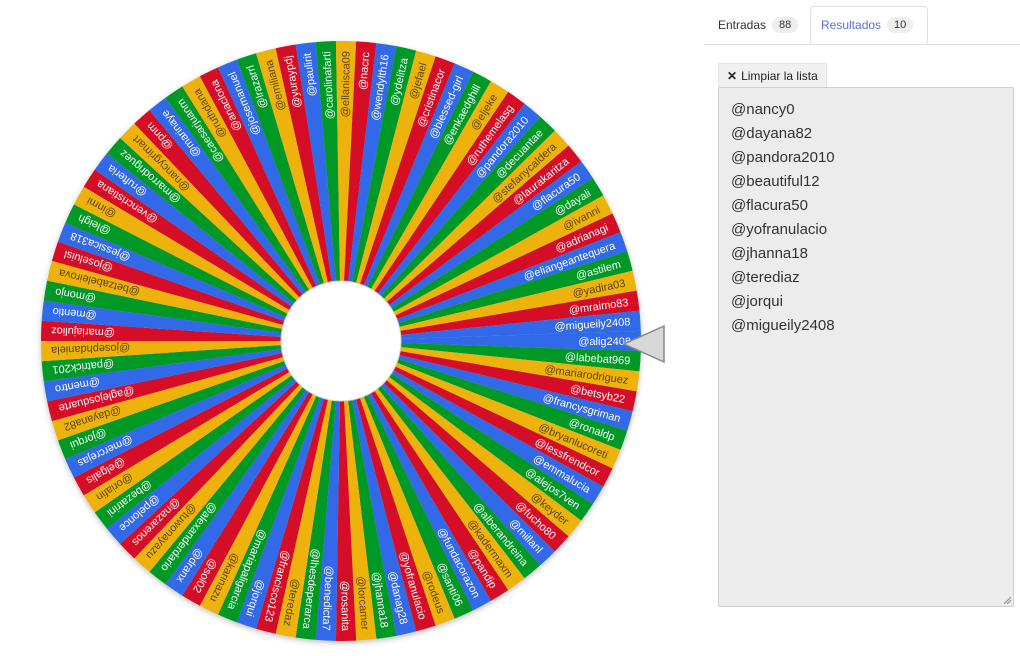 The height and width of the screenshot is (656, 1020). What do you see at coordinates (772, 133) in the screenshot?
I see `result-item: @dayana82` at bounding box center [772, 133].